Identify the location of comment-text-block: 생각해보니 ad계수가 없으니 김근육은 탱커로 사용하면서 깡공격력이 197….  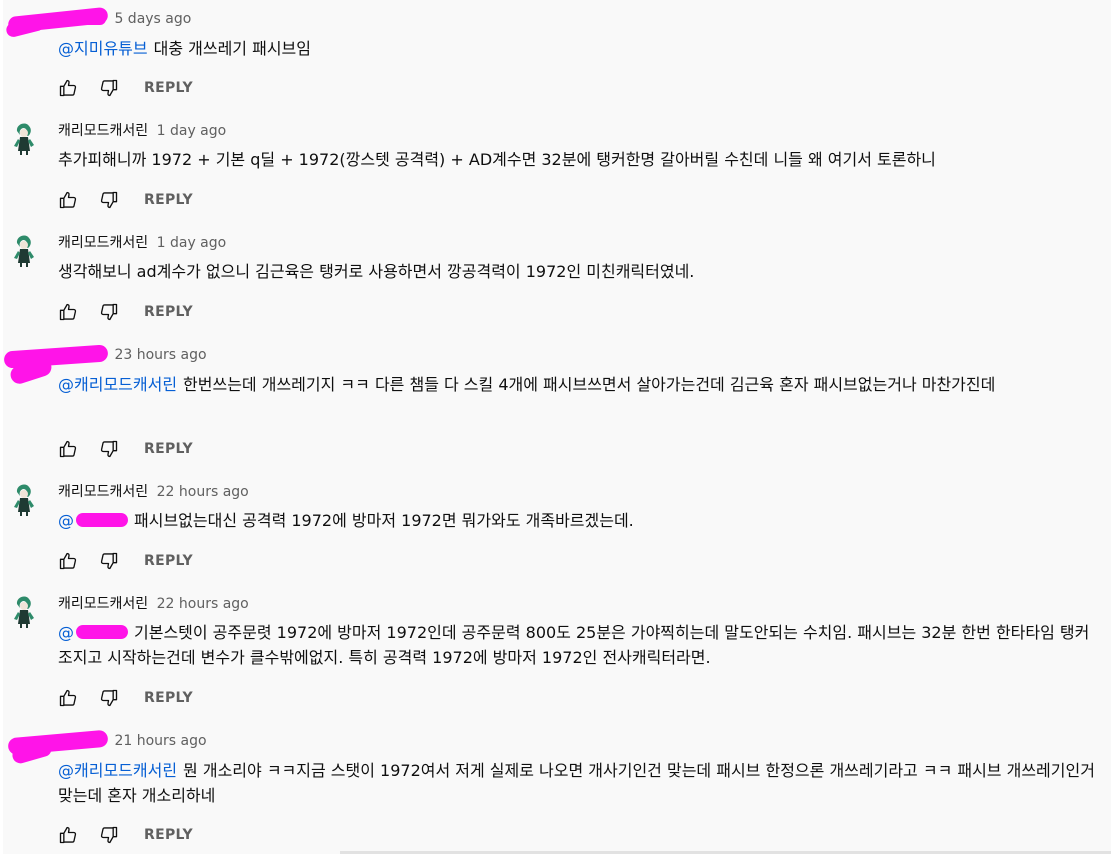
(578, 271).